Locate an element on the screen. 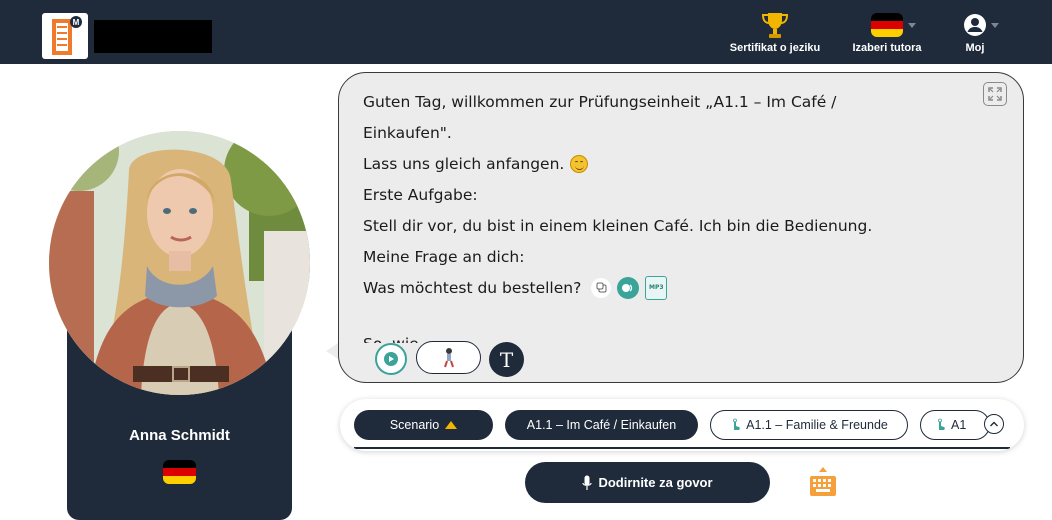  avatar-animation-toggle is located at coordinates (448, 357).